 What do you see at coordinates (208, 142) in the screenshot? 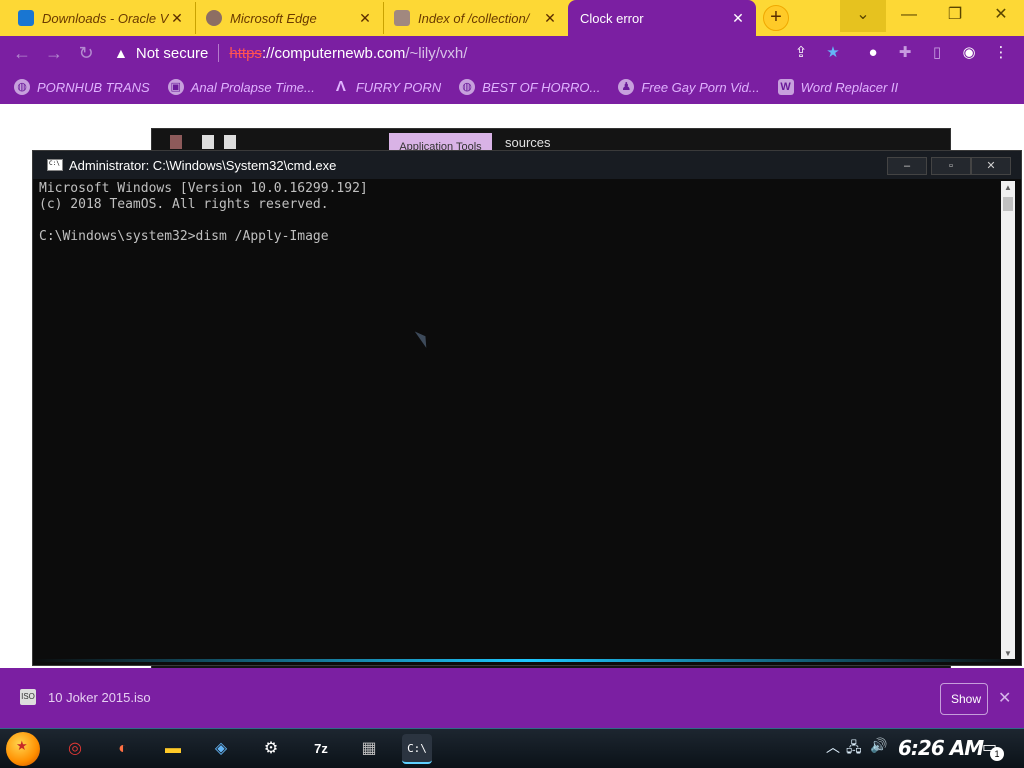
I see `properties-icon` at bounding box center [208, 142].